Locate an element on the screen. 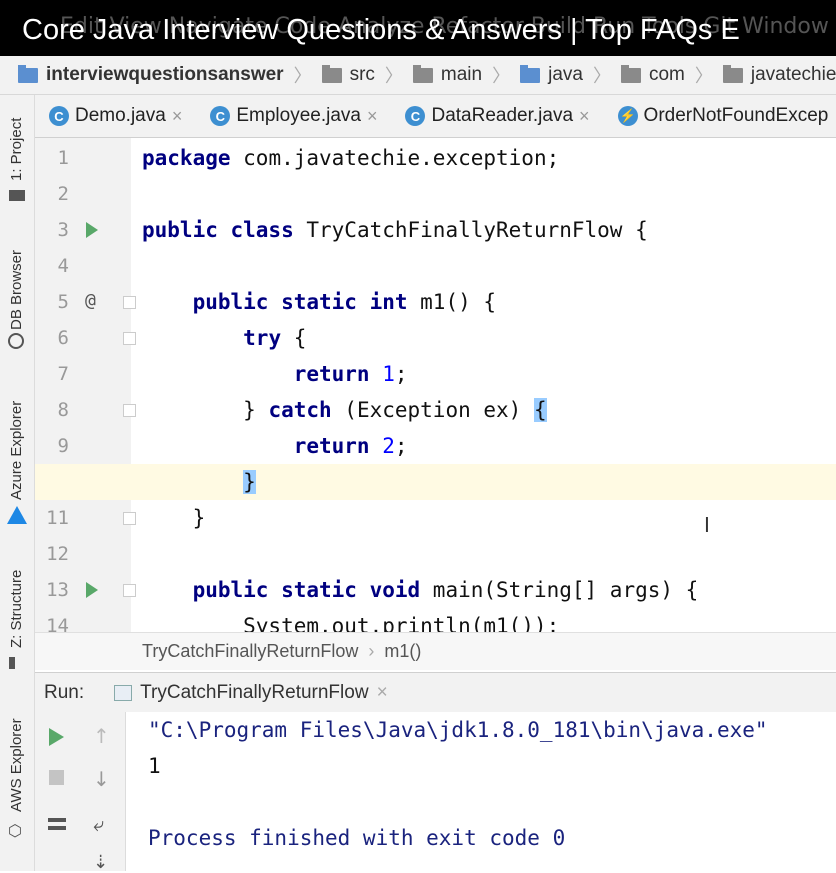 The image size is (836, 873). code-token: { is located at coordinates (540, 410).